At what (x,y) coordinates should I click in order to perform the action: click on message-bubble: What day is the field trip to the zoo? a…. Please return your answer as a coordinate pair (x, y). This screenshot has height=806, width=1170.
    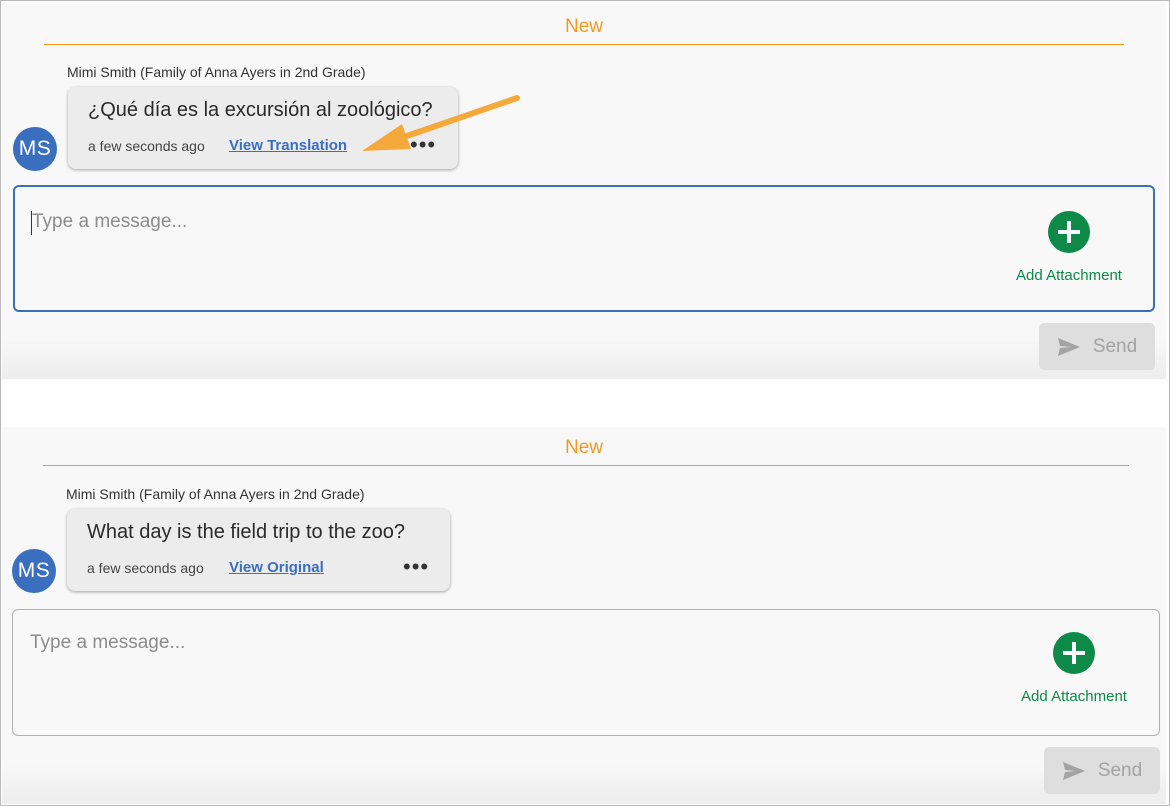
    Looking at the image, I should click on (258, 550).